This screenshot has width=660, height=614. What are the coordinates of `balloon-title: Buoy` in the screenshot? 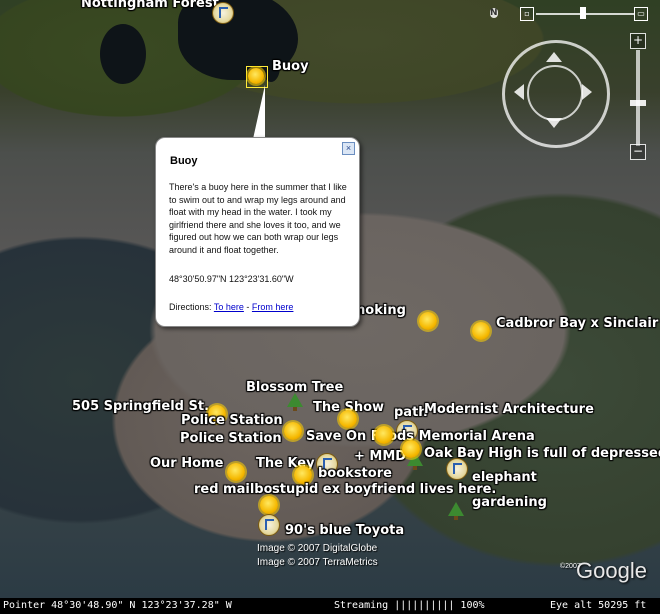 It's located at (184, 161).